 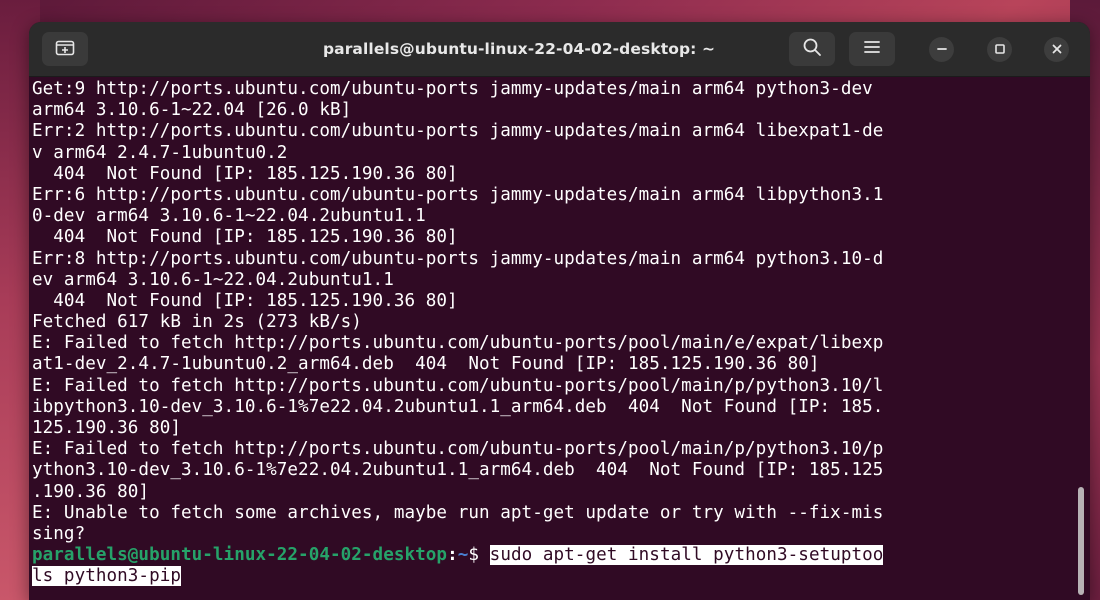 I want to click on selected-command-text-continued: ls python3-pip, so click(x=106, y=576).